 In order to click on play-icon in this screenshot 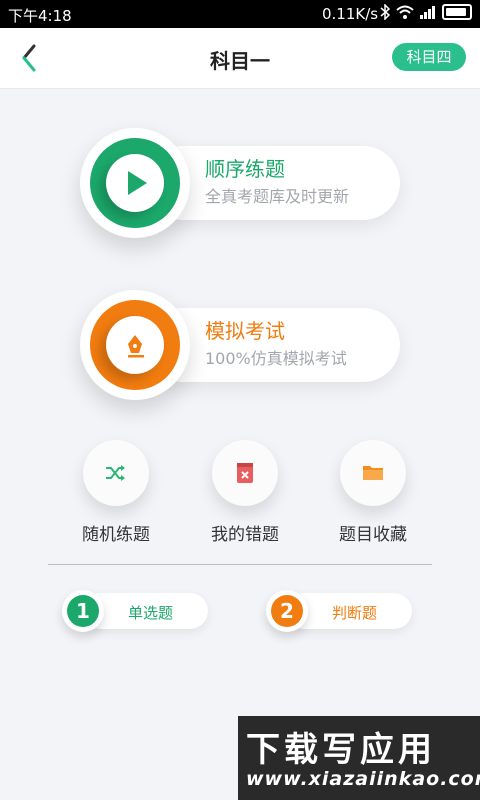, I will do `click(135, 183)`.